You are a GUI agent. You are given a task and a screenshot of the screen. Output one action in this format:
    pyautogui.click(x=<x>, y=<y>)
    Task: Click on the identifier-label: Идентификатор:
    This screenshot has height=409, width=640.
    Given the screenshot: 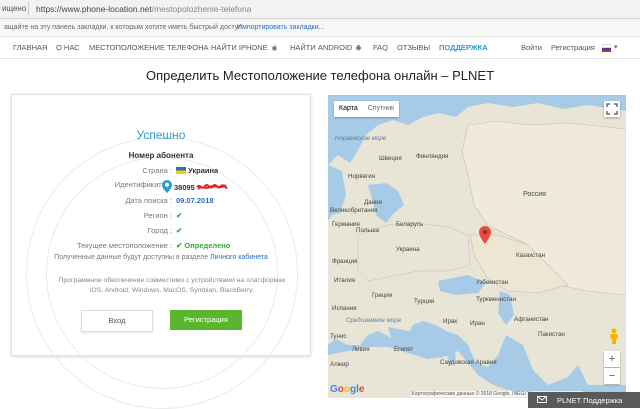 What is the action you would take?
    pyautogui.click(x=143, y=184)
    